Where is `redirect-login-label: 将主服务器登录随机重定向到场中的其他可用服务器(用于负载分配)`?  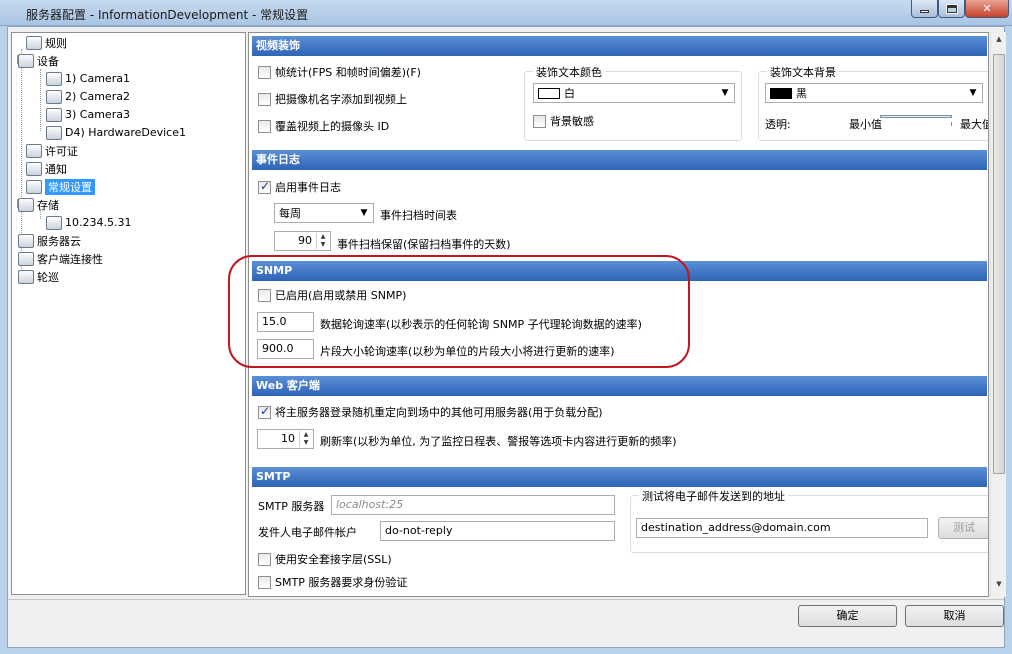 redirect-login-label: 将主服务器登录随机重定向到场中的其他可用服务器(用于负载分配) is located at coordinates (439, 412).